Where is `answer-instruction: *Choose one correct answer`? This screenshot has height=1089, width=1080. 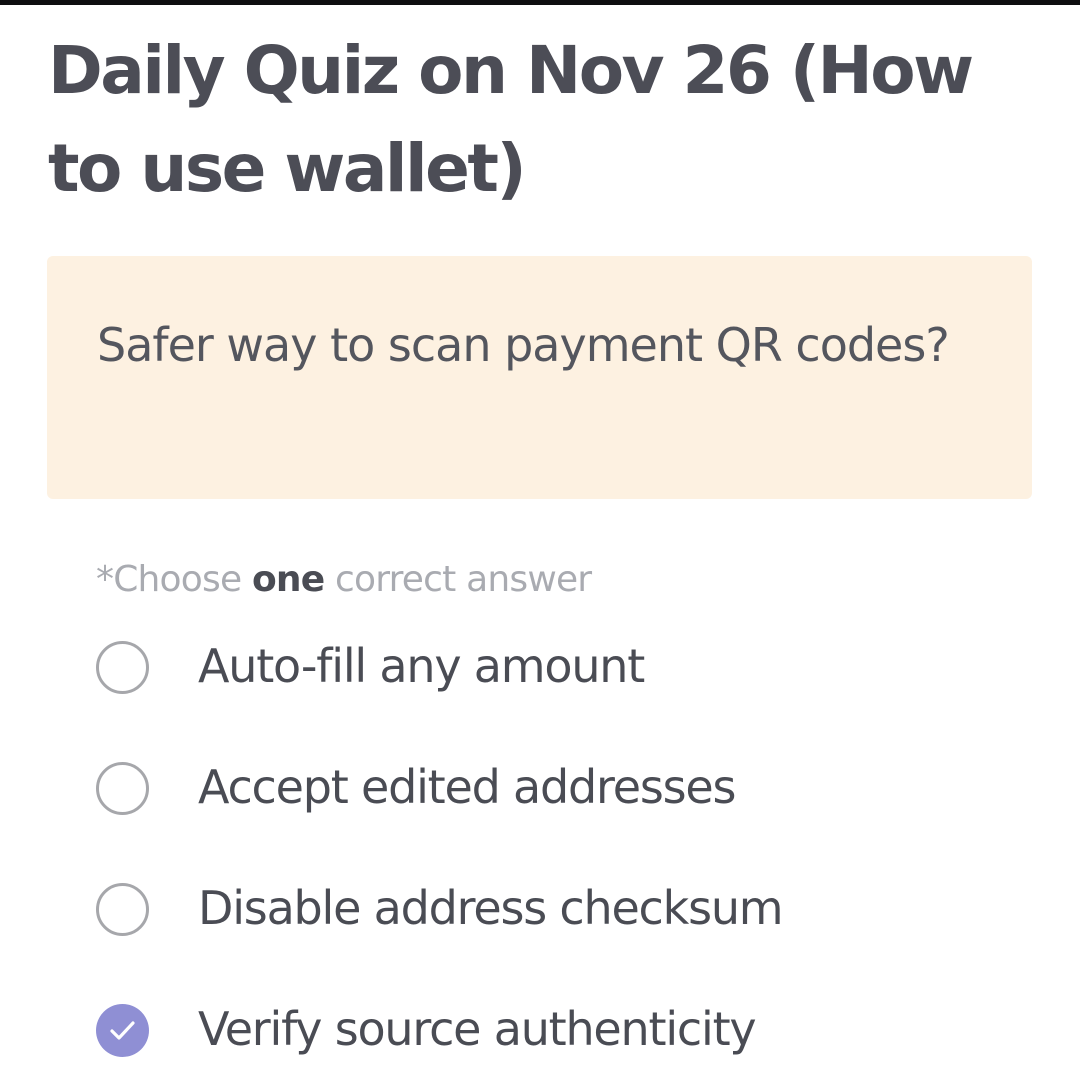 answer-instruction: *Choose one correct answer is located at coordinates (344, 580).